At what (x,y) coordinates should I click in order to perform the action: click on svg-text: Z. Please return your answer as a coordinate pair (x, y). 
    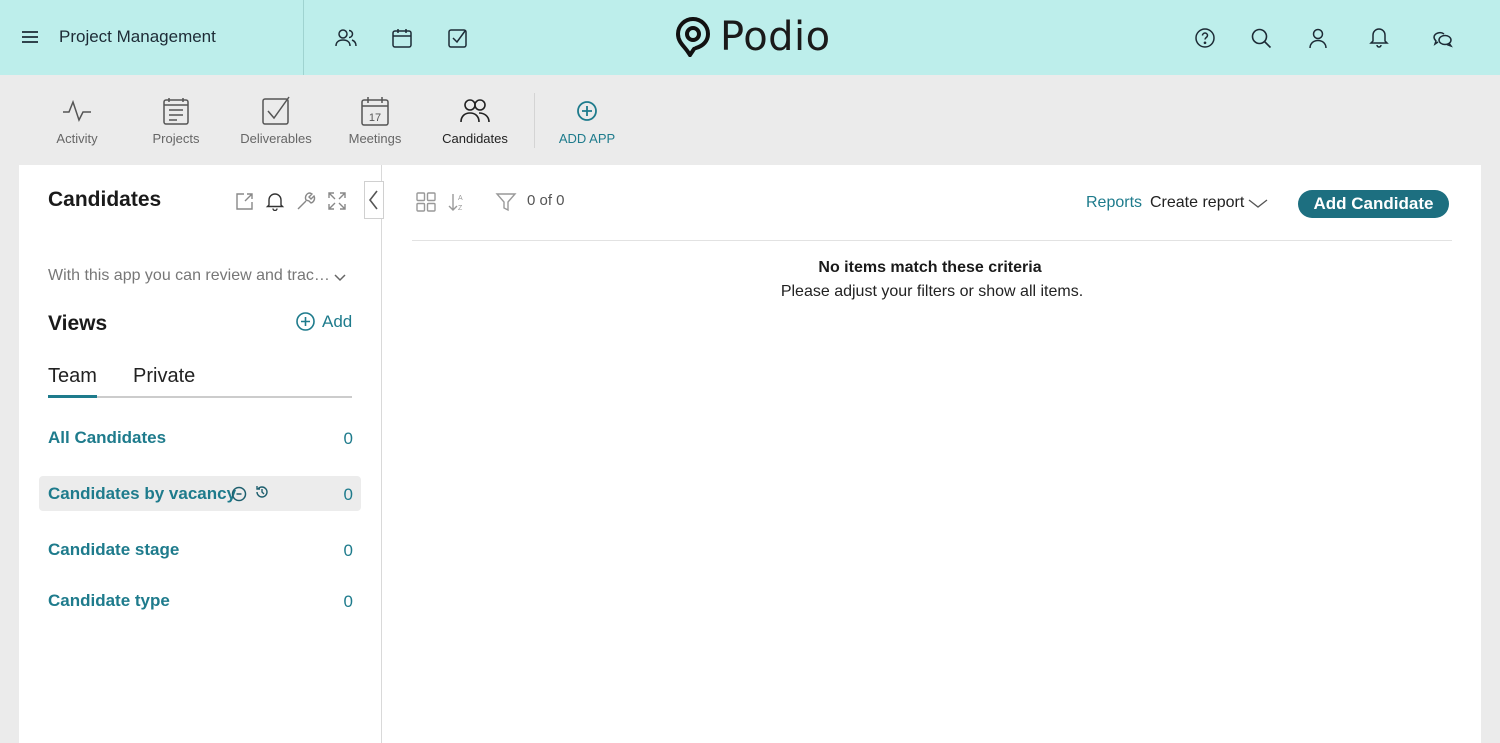
    Looking at the image, I should click on (460, 208).